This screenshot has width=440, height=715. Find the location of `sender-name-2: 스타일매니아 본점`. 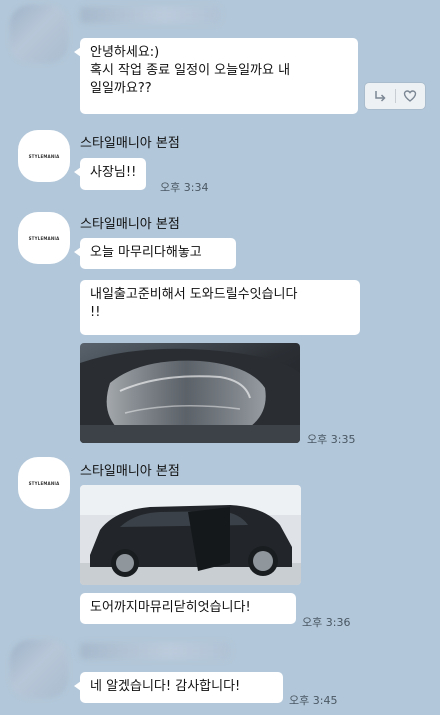

sender-name-2: 스타일매니아 본점 is located at coordinates (130, 224).